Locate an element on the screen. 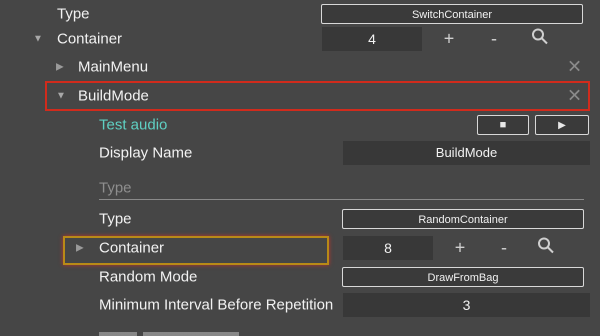 The height and width of the screenshot is (336, 600). type-inner-select: RandomContainer is located at coordinates (463, 219).